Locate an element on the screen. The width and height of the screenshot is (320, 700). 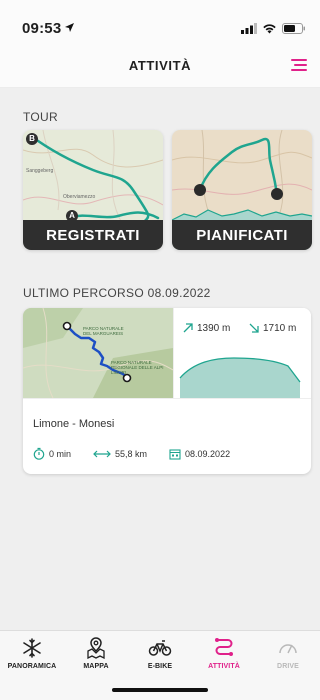
app-header: ATTIVITÀ is located at coordinates (160, 66).